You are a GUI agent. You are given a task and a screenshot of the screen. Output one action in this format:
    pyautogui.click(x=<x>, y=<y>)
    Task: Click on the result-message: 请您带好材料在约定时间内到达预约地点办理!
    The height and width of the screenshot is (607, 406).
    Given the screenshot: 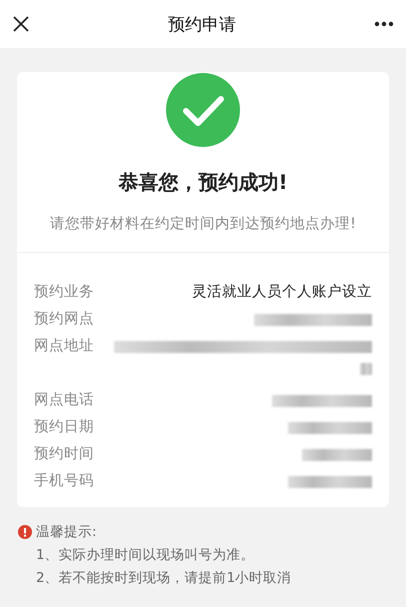 What is the action you would take?
    pyautogui.click(x=203, y=223)
    